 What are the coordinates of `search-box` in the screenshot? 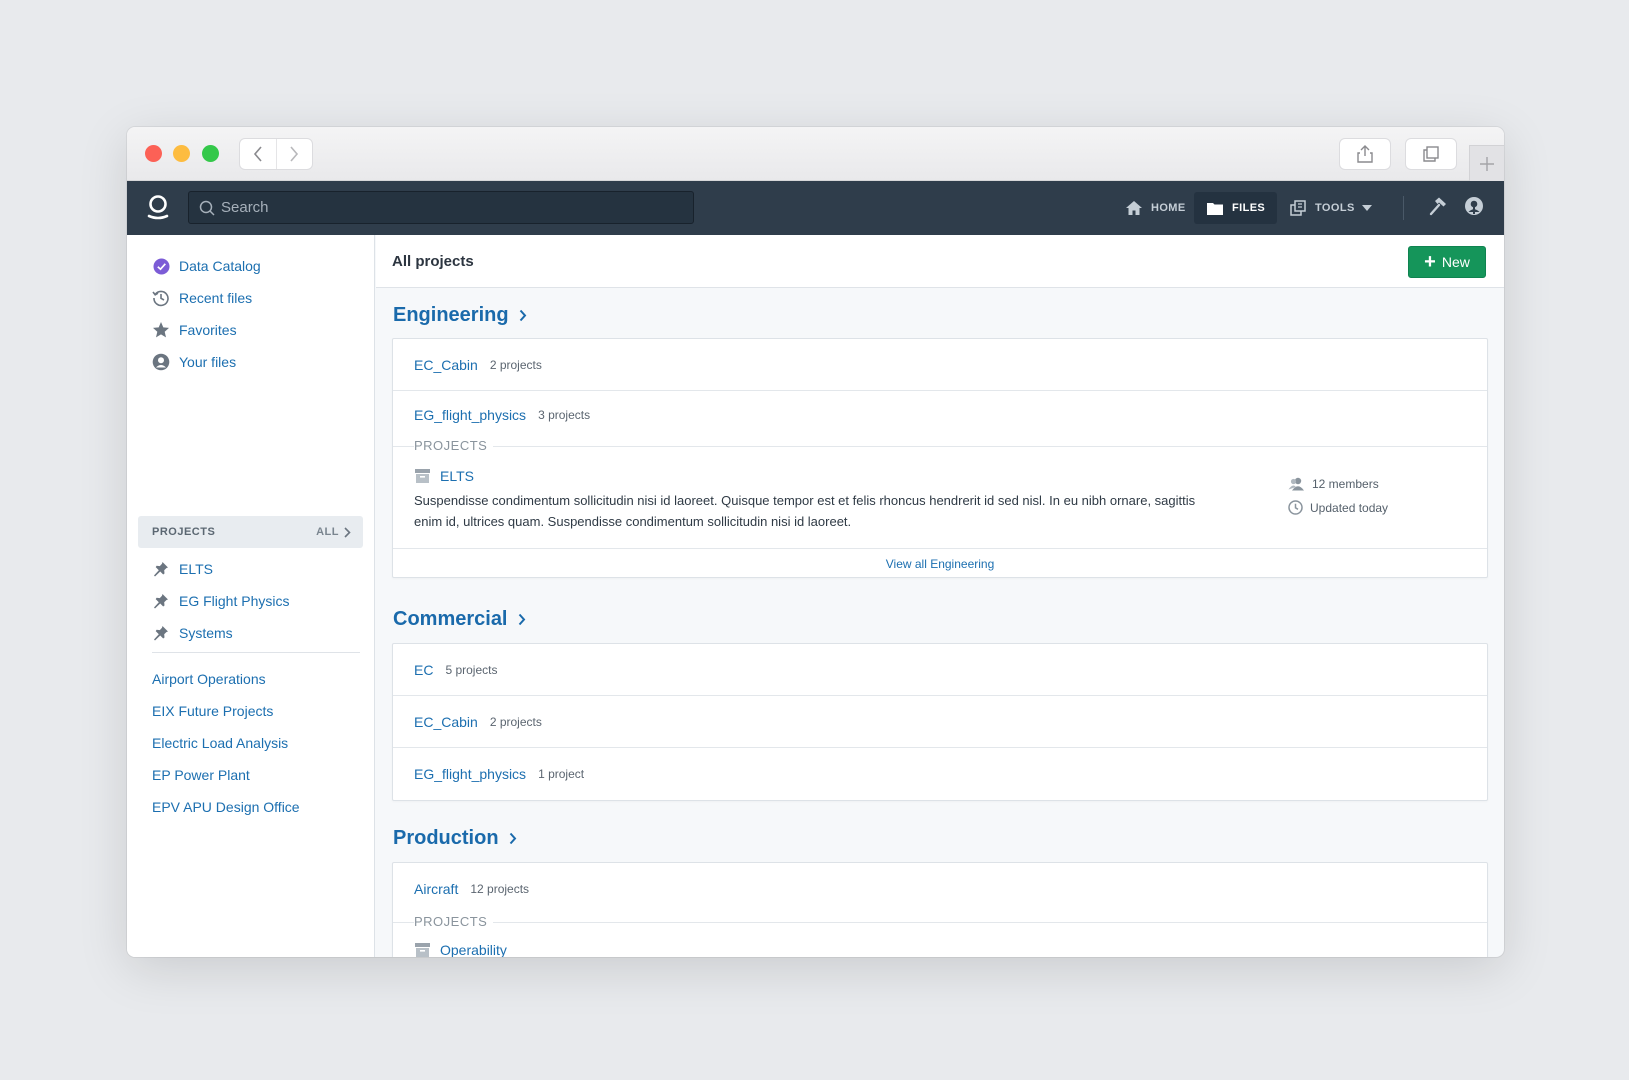 It's located at (441, 207).